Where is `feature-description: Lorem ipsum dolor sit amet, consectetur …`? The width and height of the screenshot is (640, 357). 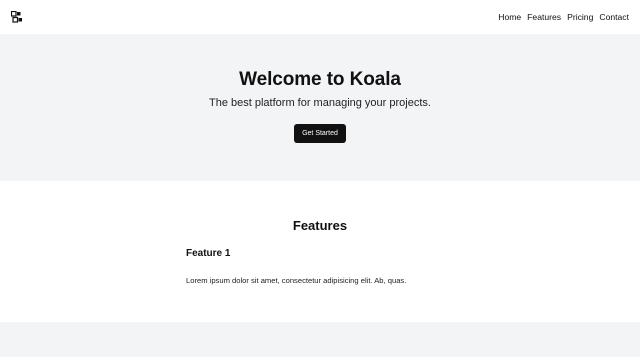
feature-description: Lorem ipsum dolor sit amet, consectetur … is located at coordinates (296, 280).